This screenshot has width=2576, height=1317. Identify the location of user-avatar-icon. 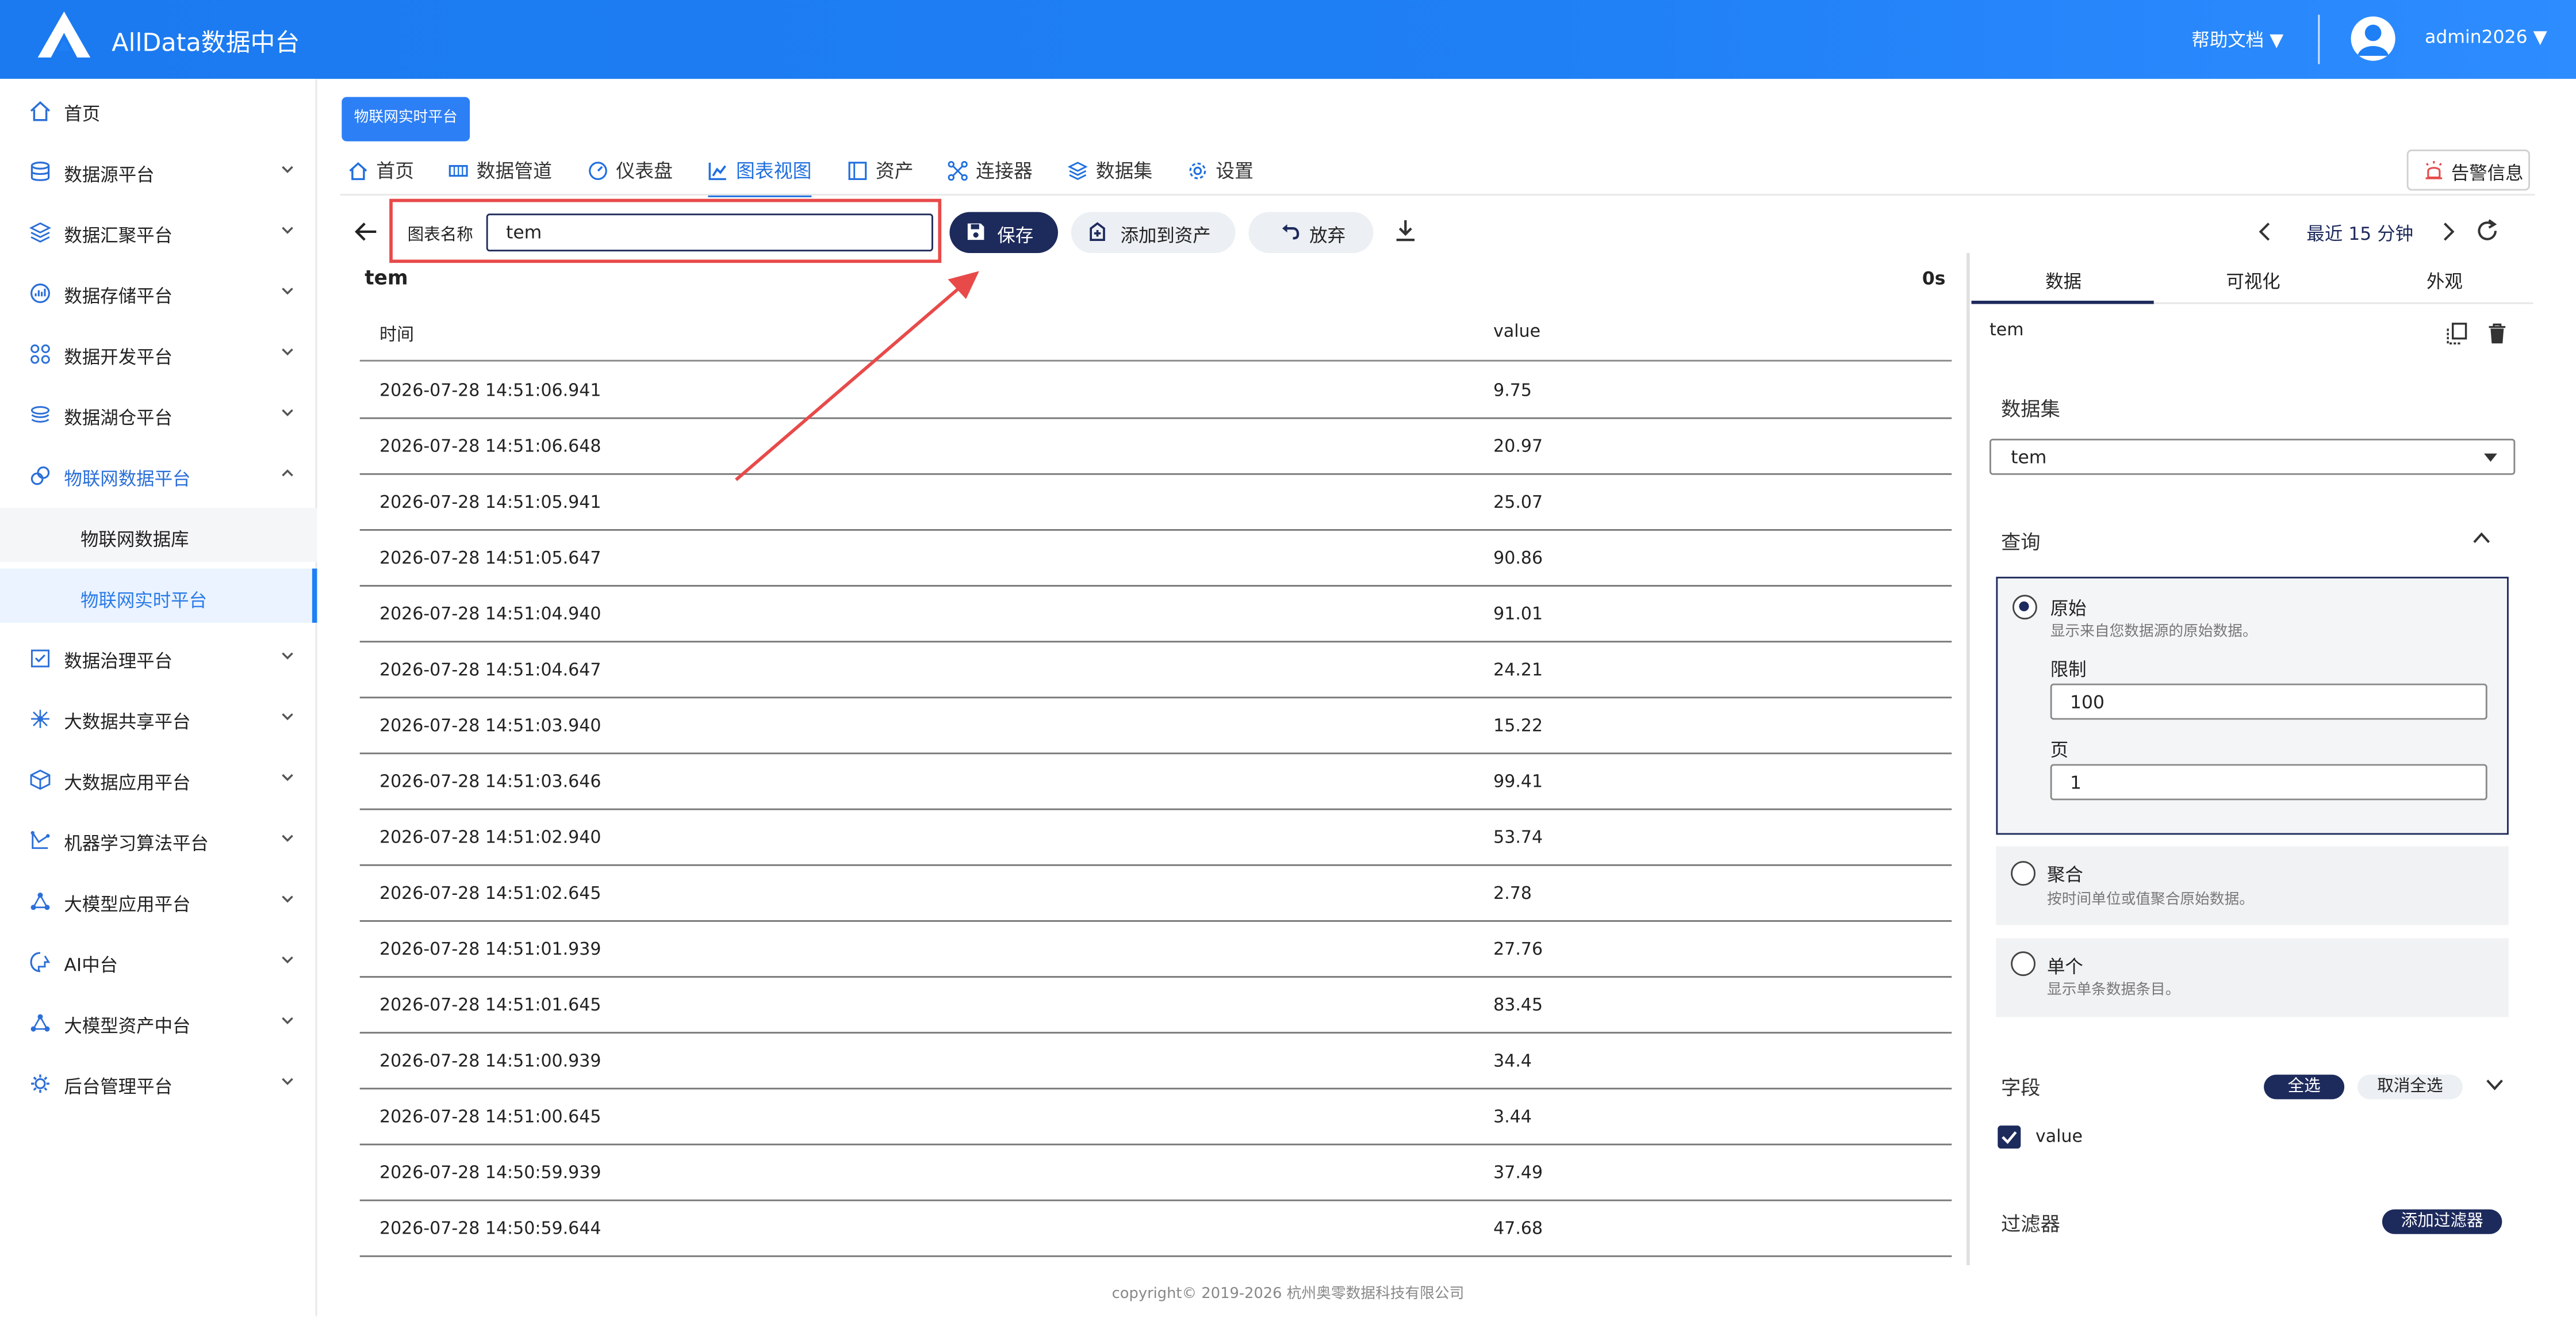
(2373, 40).